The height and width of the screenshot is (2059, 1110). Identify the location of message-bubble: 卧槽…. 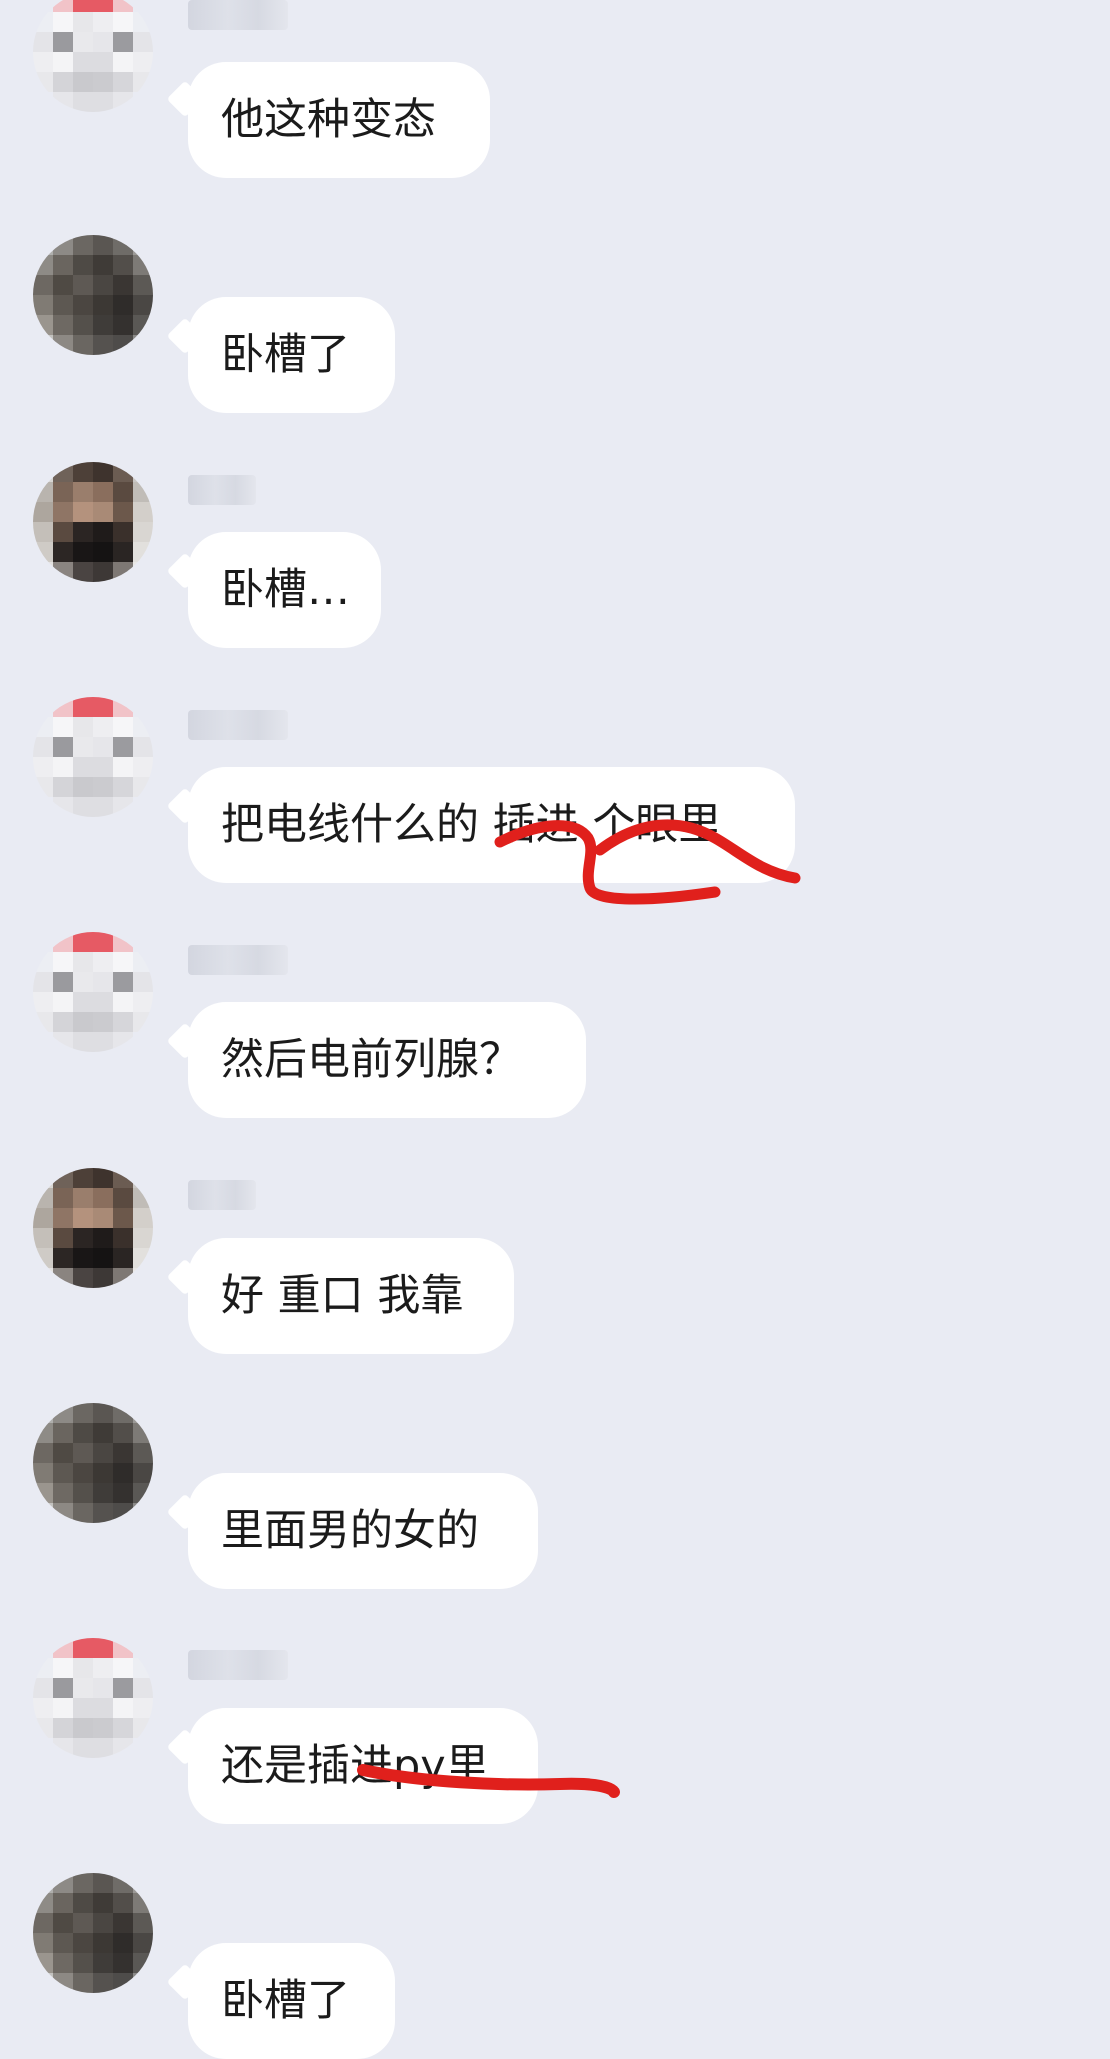
(284, 590).